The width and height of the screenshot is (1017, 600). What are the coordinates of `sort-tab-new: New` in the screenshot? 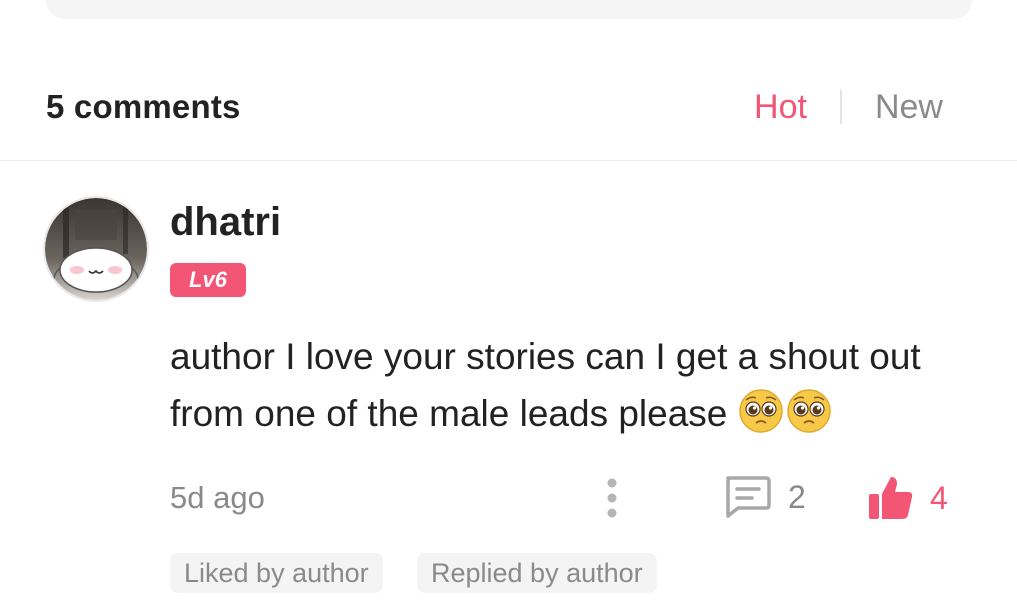 It's located at (909, 107).